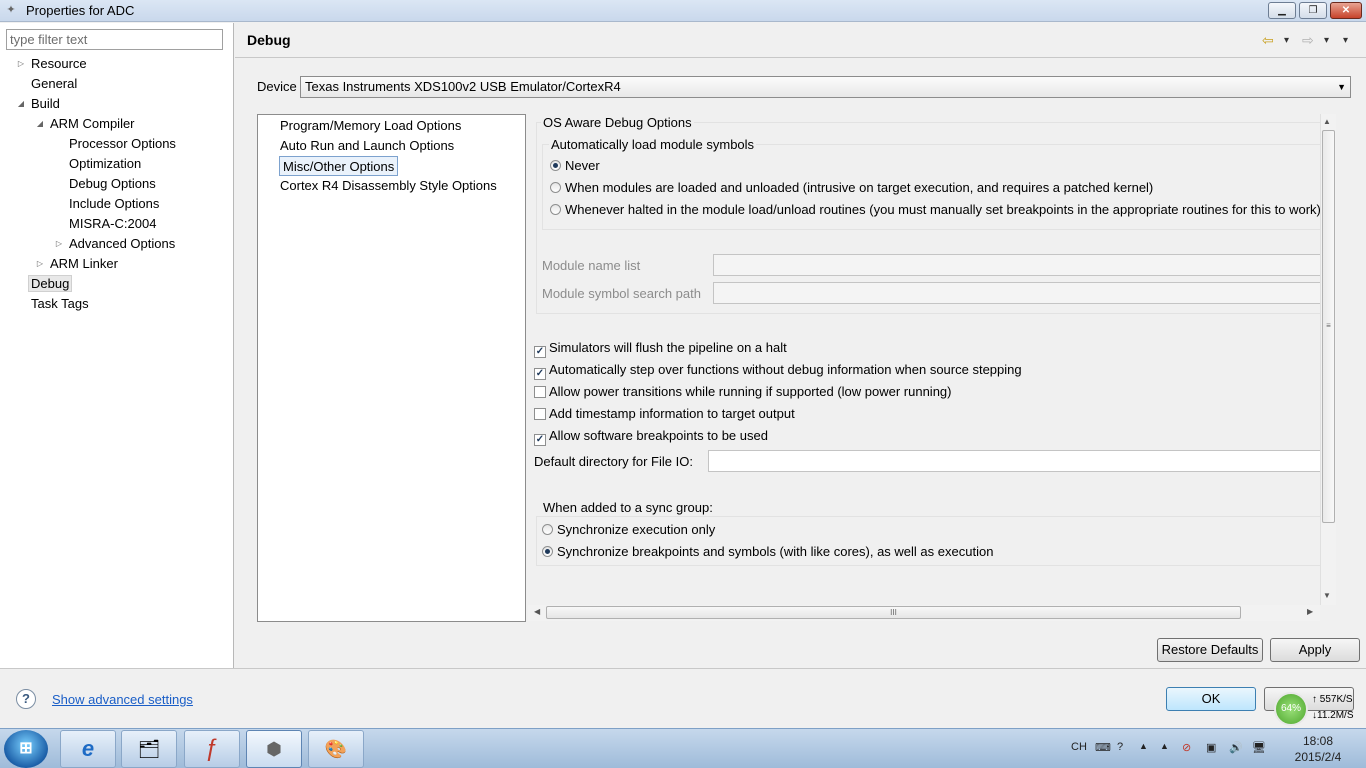 The image size is (1366, 768). What do you see at coordinates (1341, 87) in the screenshot?
I see `dropdown-arrow-icon: ▼` at bounding box center [1341, 87].